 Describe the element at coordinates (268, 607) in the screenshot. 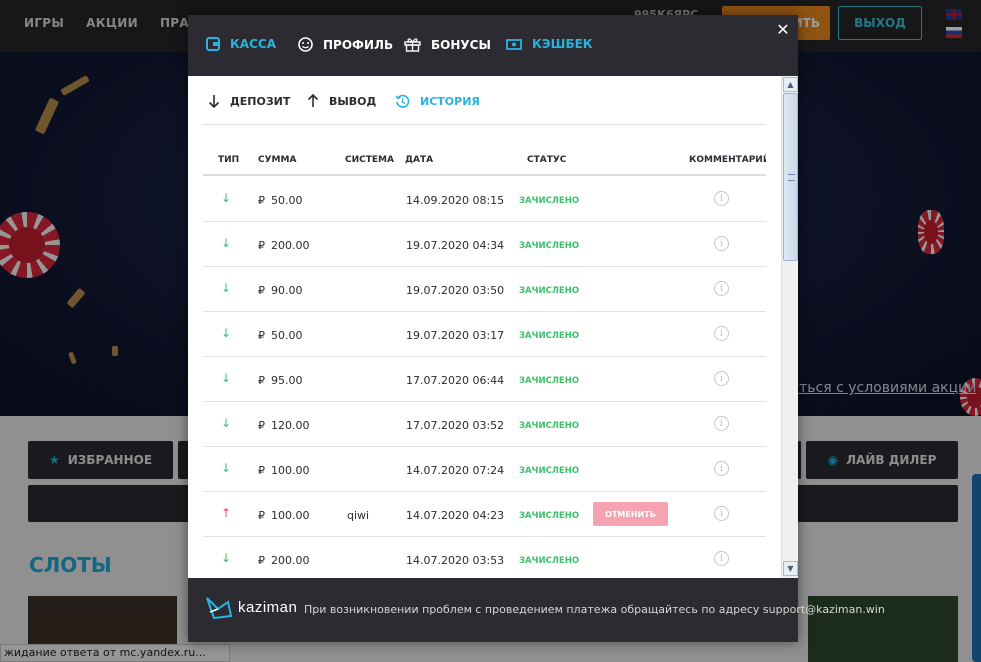

I see `logo-text: kaziman` at that location.